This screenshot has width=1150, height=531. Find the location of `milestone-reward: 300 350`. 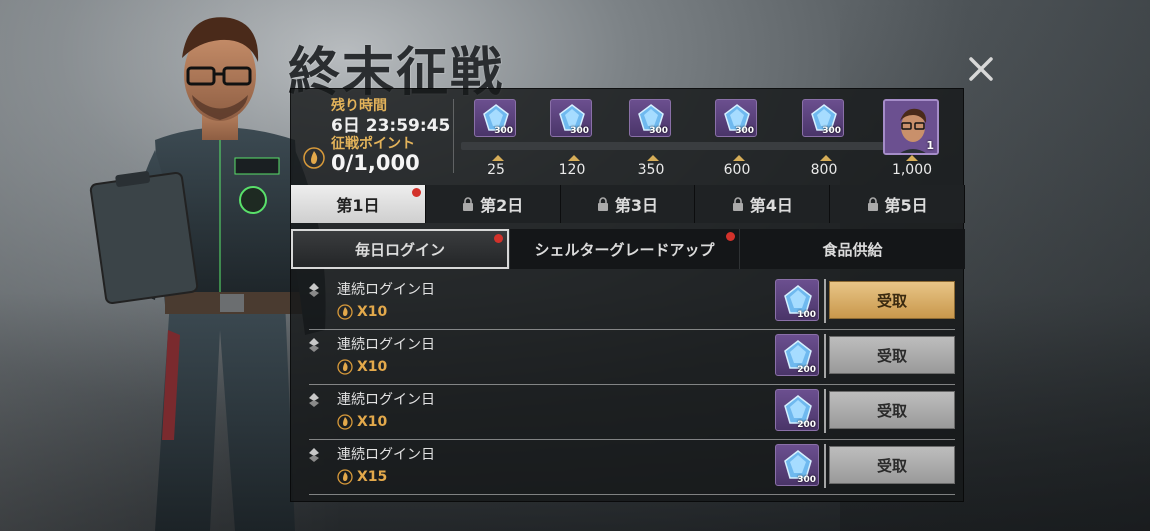

milestone-reward: 300 350 is located at coordinates (653, 141).